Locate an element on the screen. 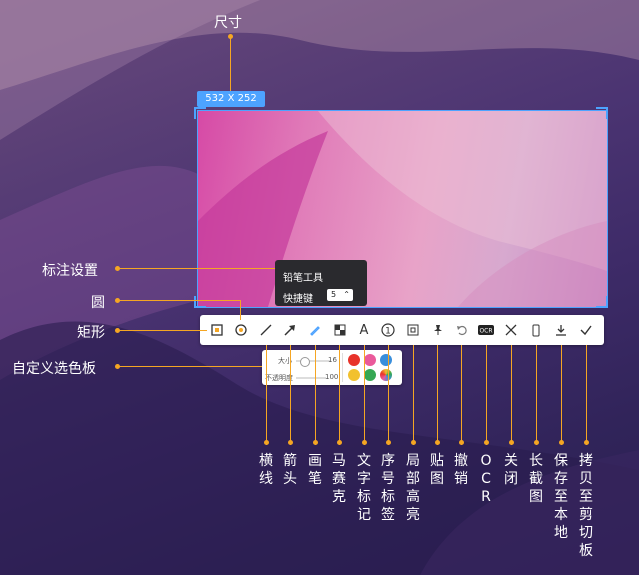  swatch-pink is located at coordinates (370, 360).